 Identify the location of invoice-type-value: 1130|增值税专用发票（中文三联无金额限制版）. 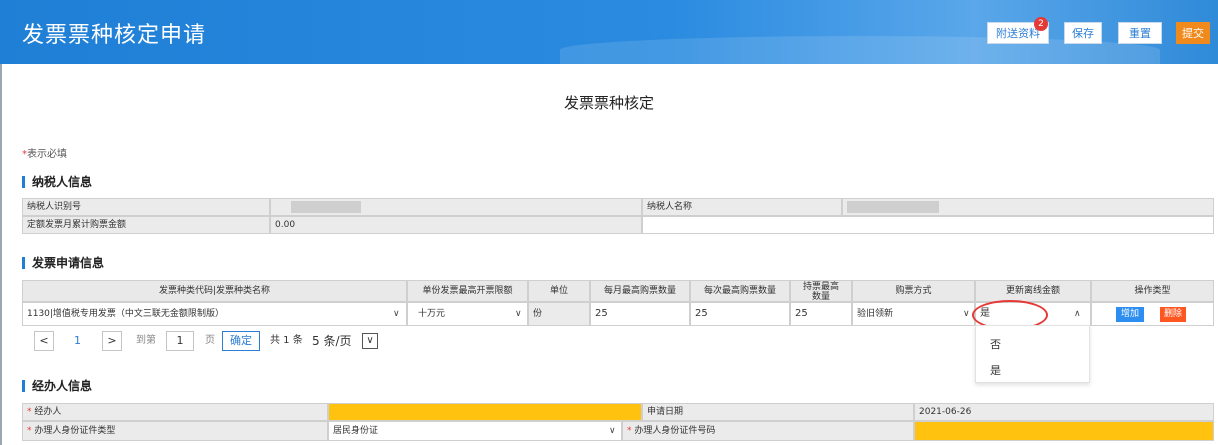
(125, 314).